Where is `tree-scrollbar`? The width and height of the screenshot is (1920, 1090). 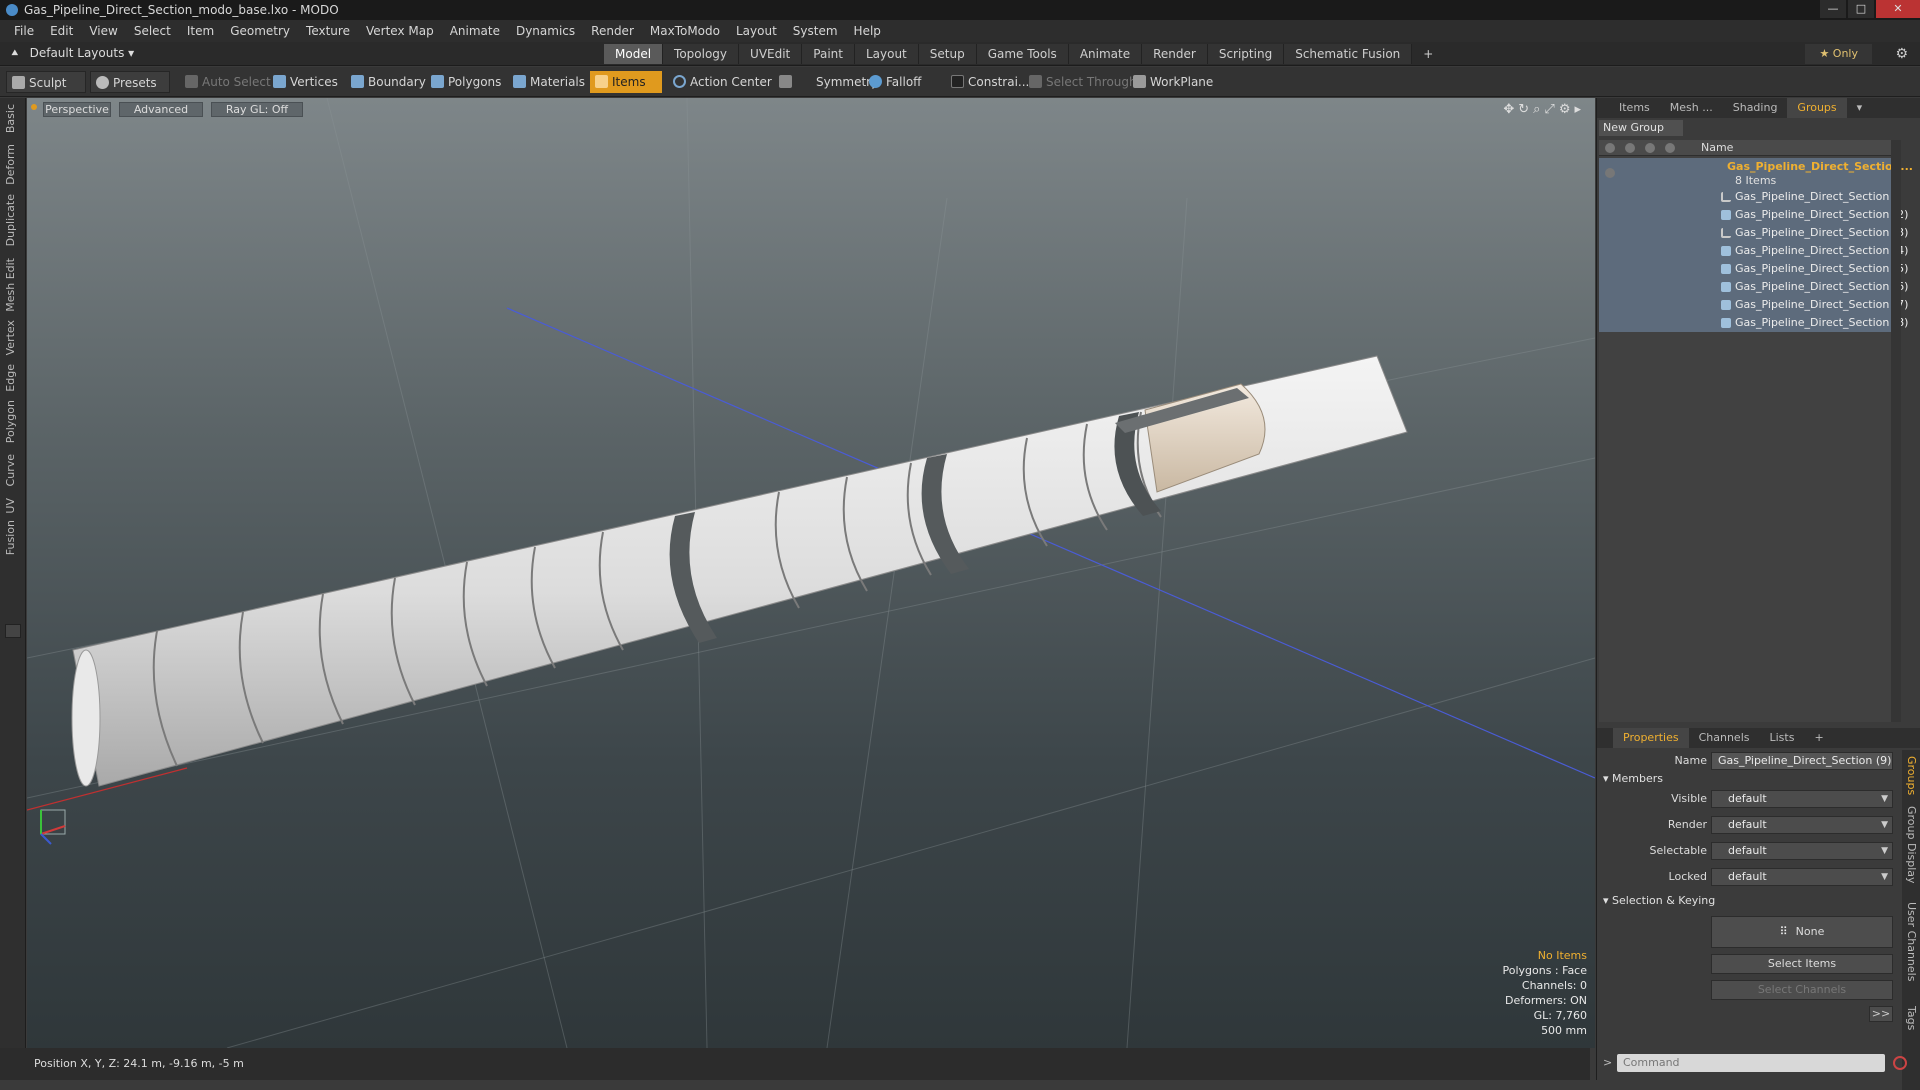 tree-scrollbar is located at coordinates (1896, 431).